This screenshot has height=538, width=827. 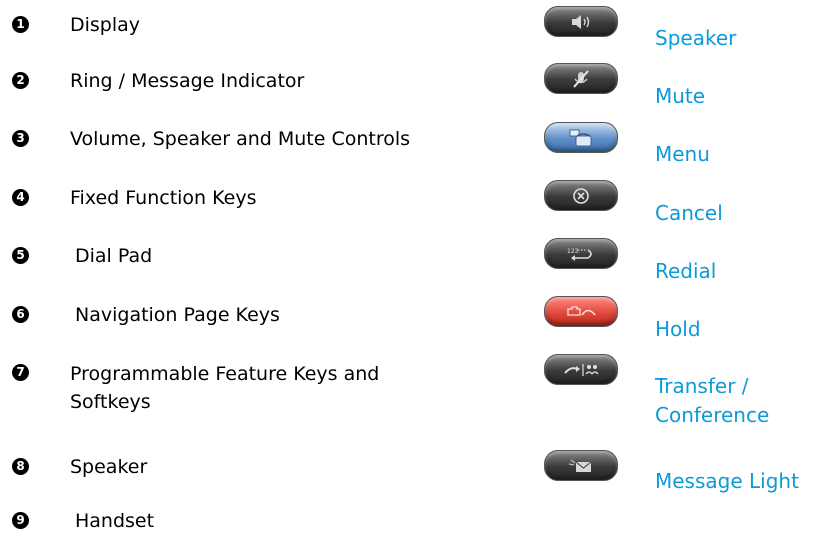 What do you see at coordinates (177, 315) in the screenshot?
I see `item-label: Navigation Page Keys` at bounding box center [177, 315].